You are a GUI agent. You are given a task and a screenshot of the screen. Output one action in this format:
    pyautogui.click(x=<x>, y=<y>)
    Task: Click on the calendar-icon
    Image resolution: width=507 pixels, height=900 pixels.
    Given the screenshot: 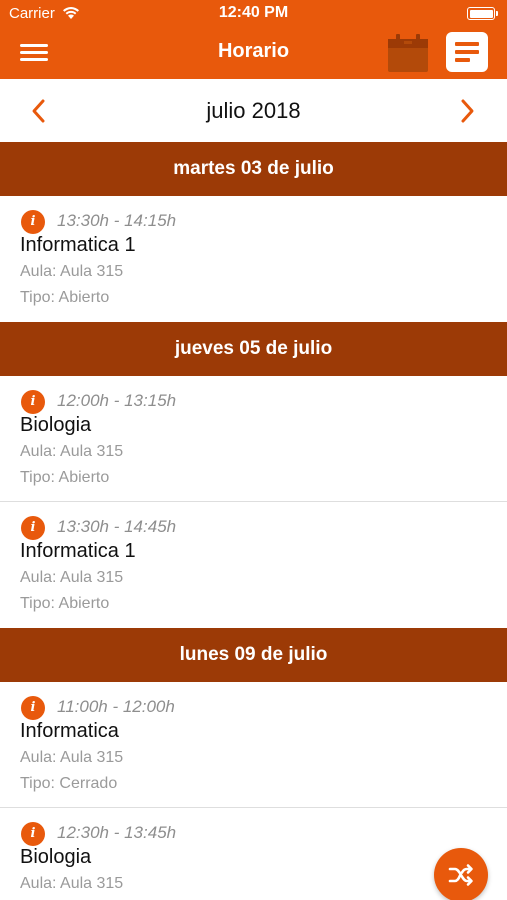 What is the action you would take?
    pyautogui.click(x=408, y=53)
    